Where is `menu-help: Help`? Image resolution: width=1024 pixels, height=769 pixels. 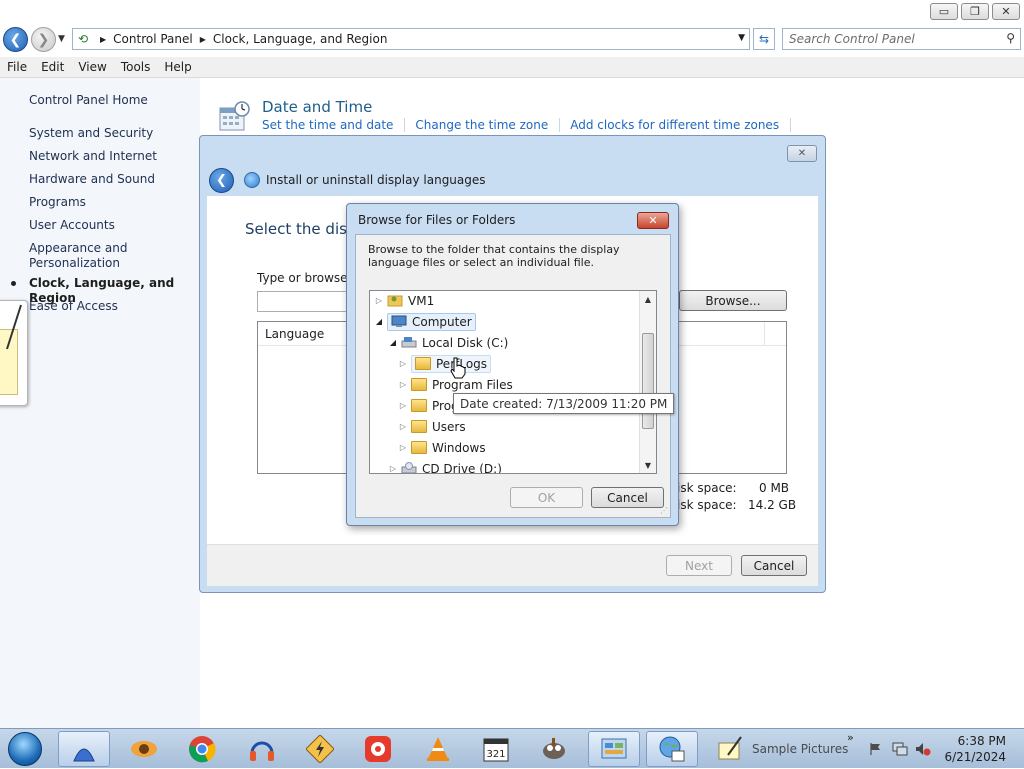
menu-help: Help is located at coordinates (177, 67).